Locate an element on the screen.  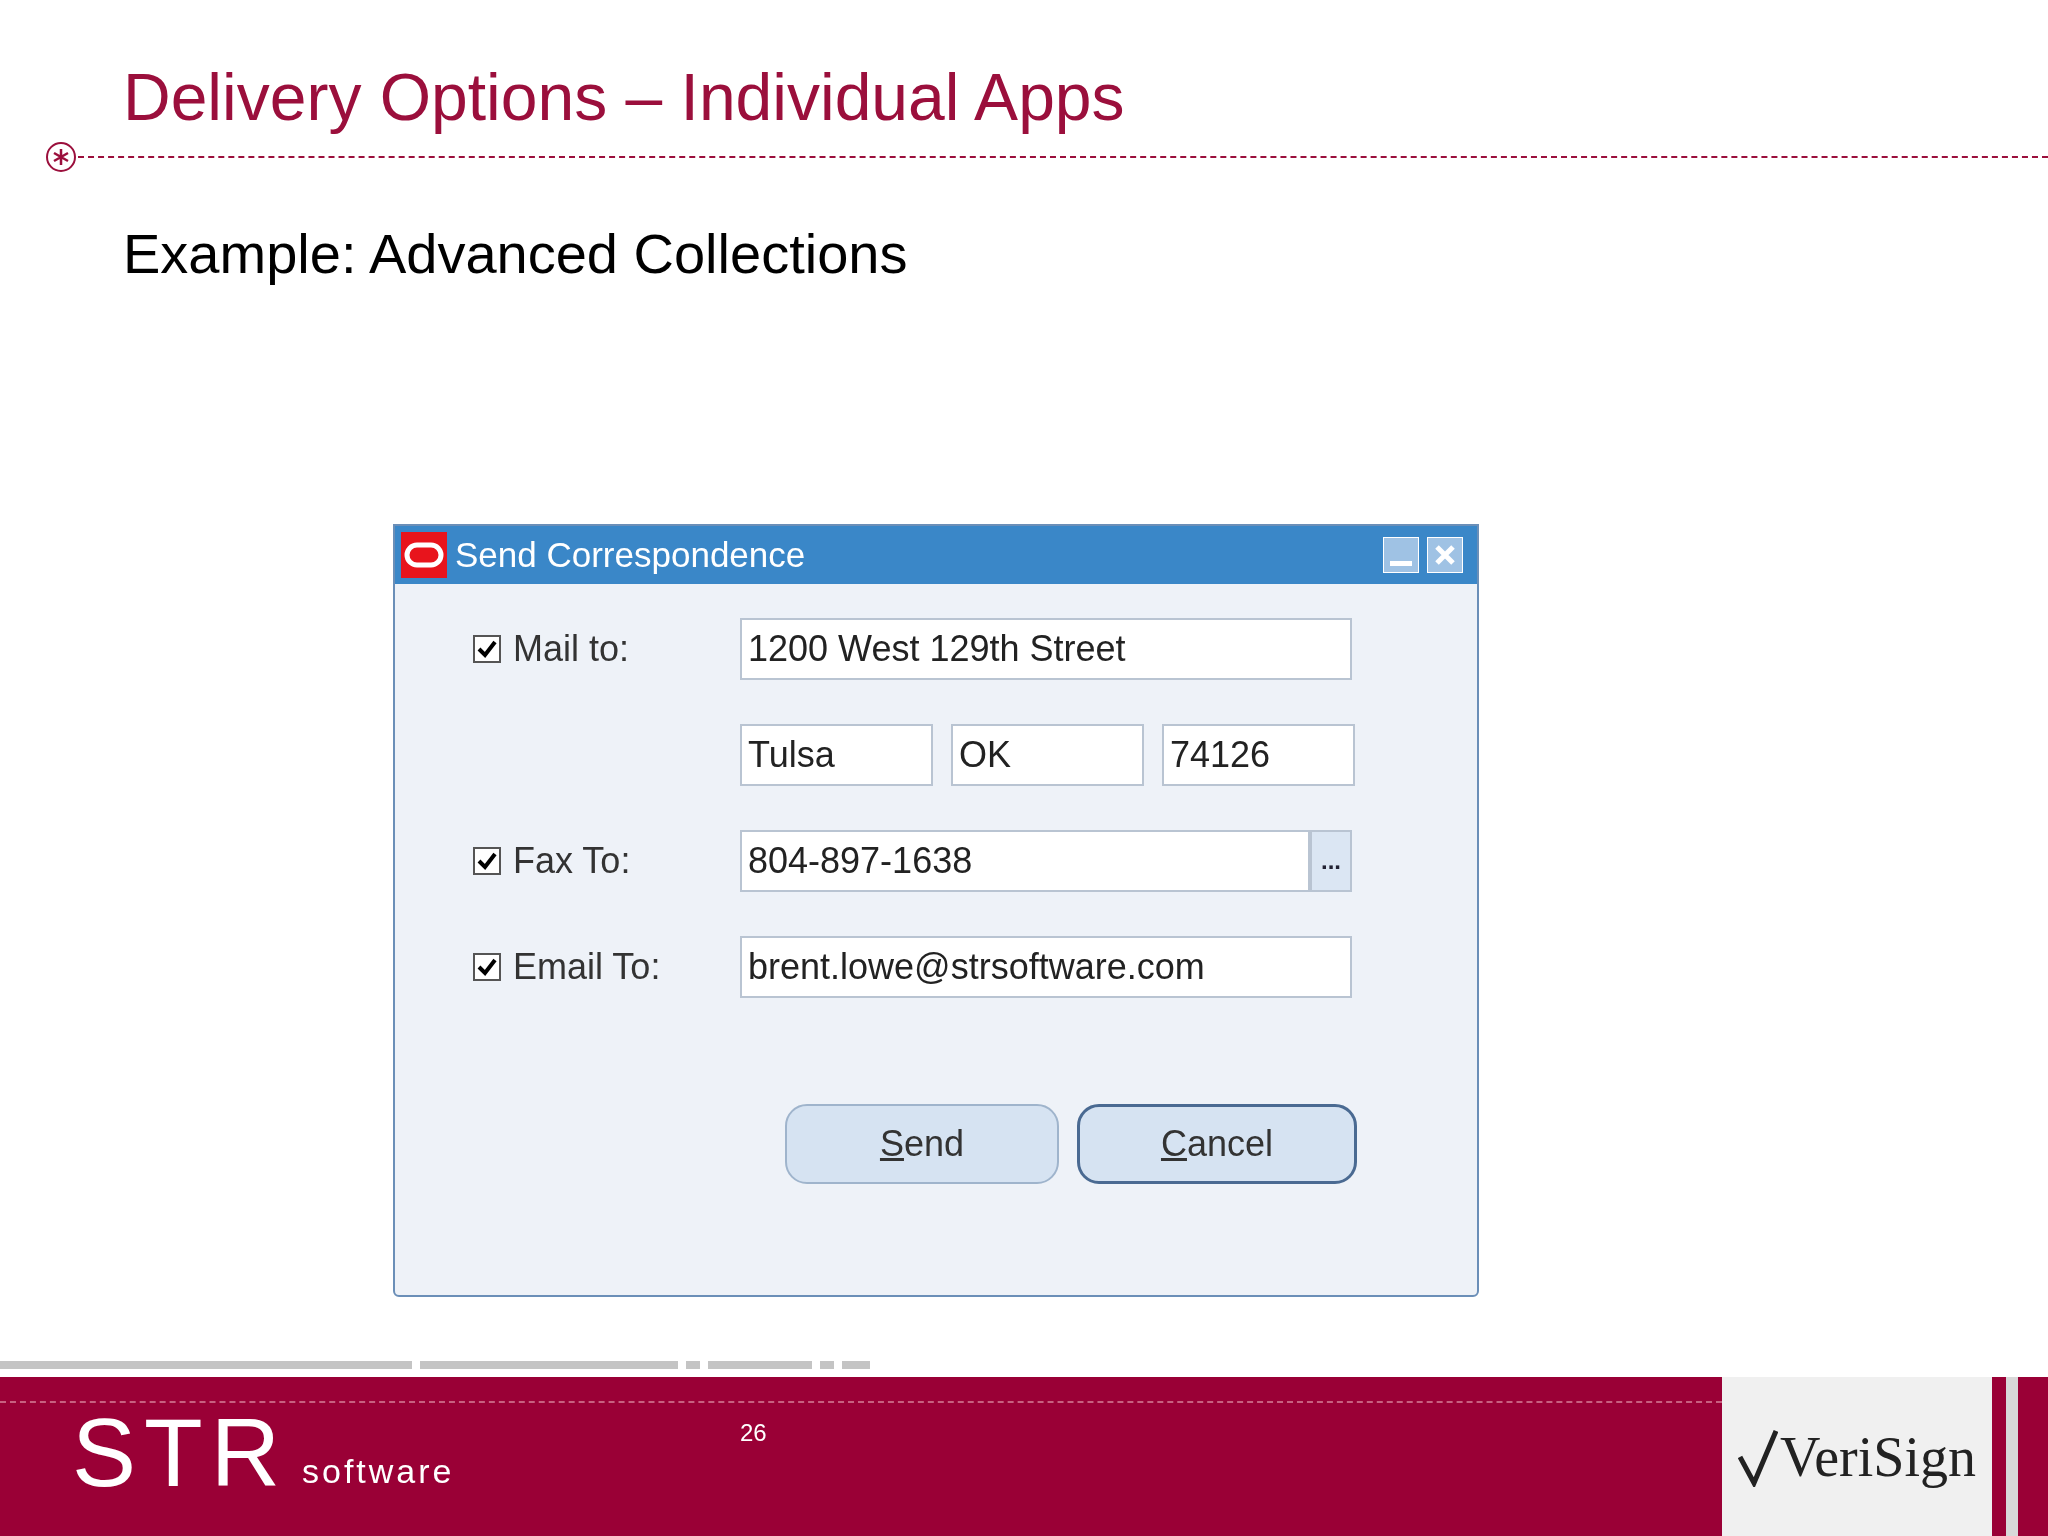
text-field: Tulsa is located at coordinates (836, 755).